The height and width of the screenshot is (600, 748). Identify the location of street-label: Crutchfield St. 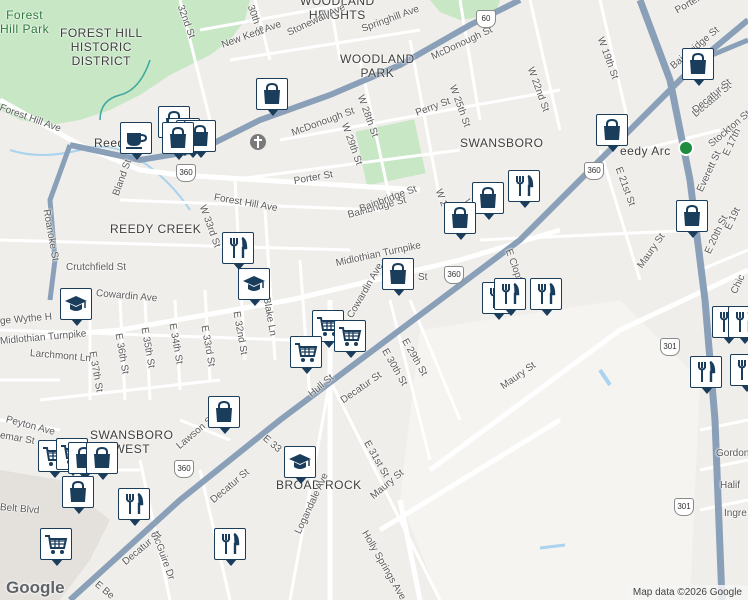
(96, 267).